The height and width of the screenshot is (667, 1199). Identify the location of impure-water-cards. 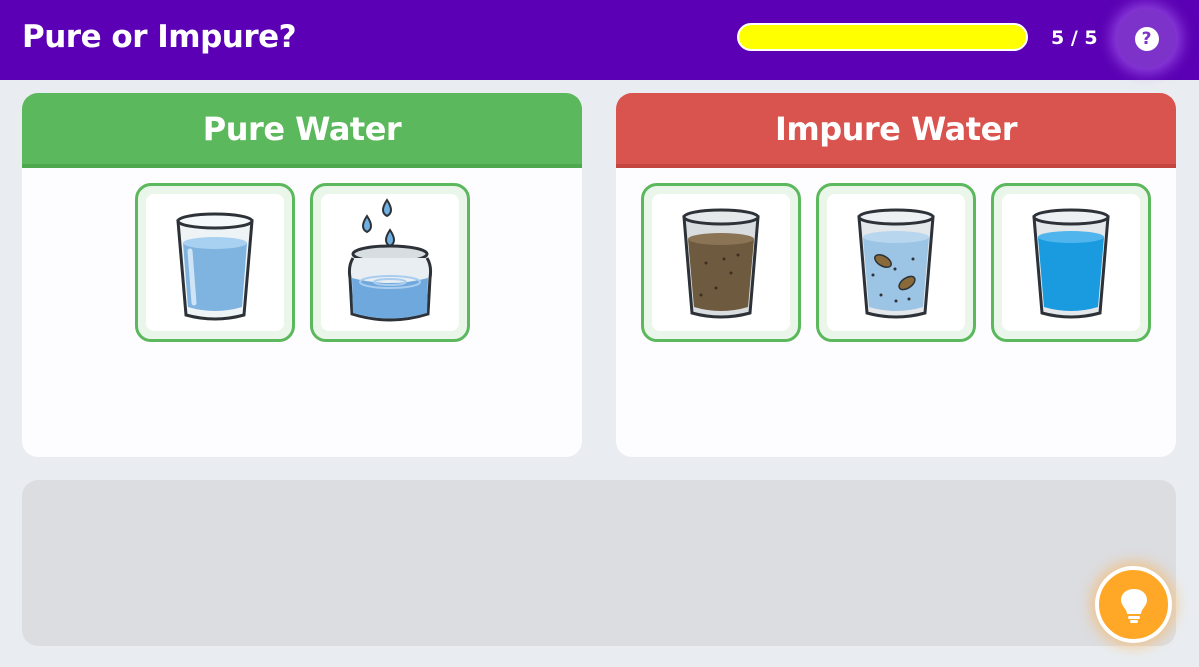
(896, 262).